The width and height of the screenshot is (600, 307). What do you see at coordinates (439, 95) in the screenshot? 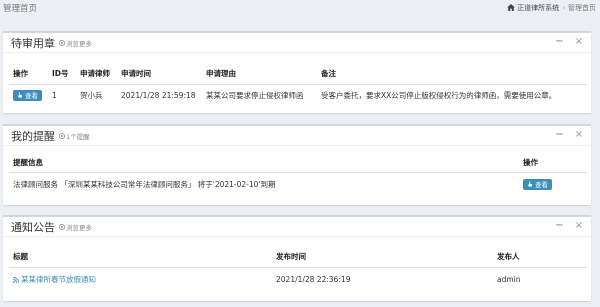
I see `cell-note: 受客户委托，要求XX公司停止版权侵权行为的律师函，需要使用公章。` at bounding box center [439, 95].